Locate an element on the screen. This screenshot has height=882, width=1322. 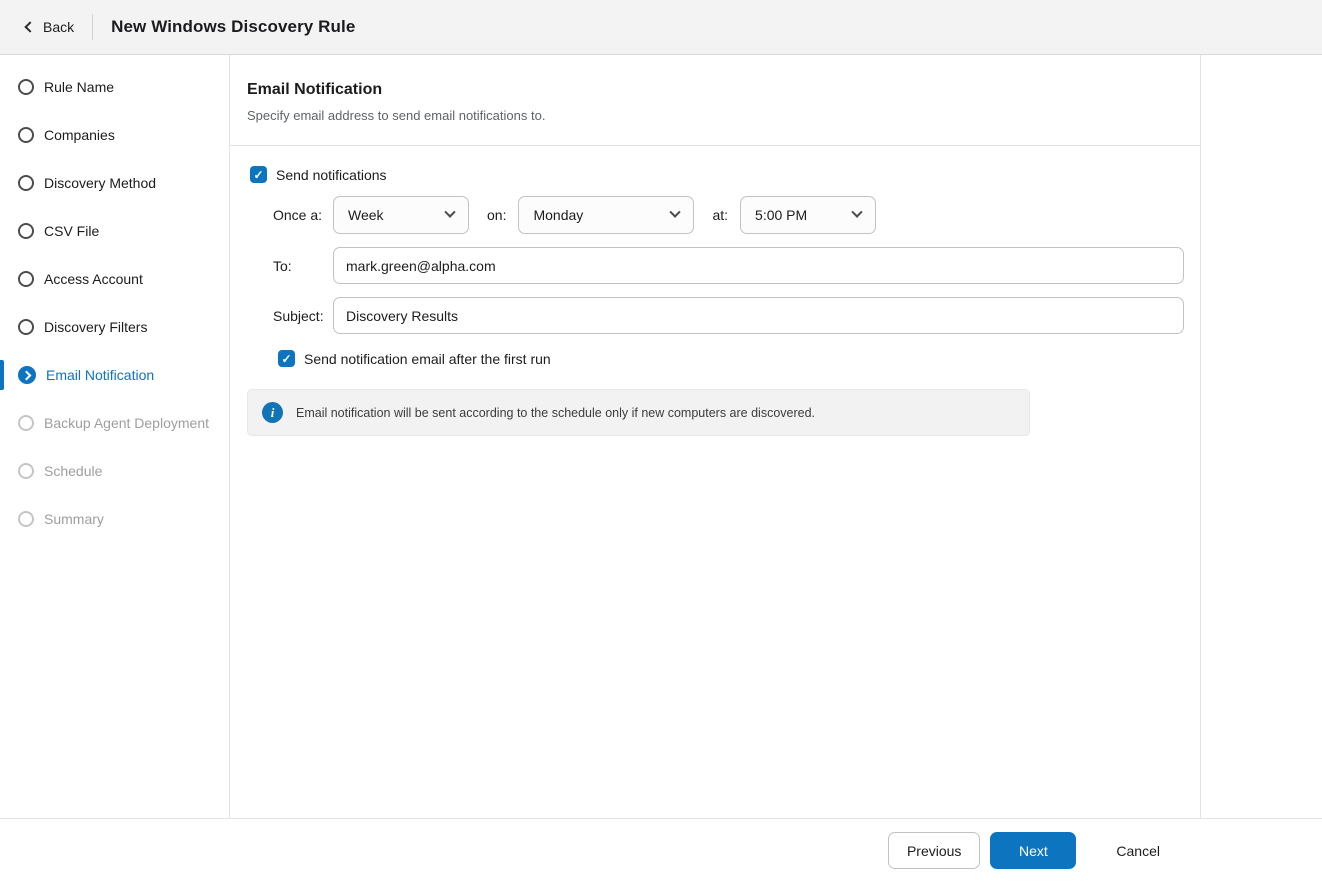
cancel-button: Cancel is located at coordinates (1138, 850).